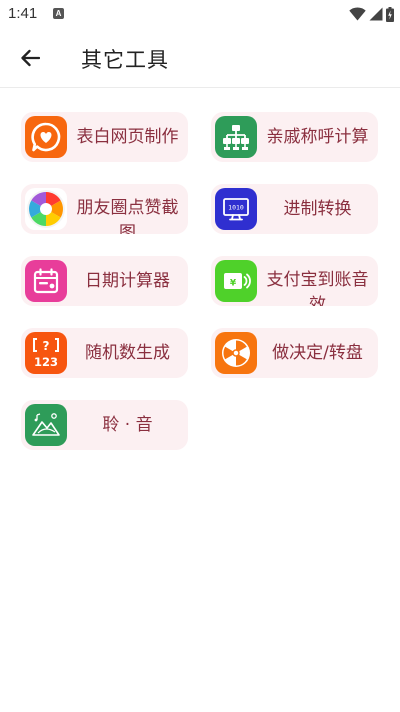  Describe the element at coordinates (200, 14) in the screenshot. I see `status-bar: 1:41 A` at that location.